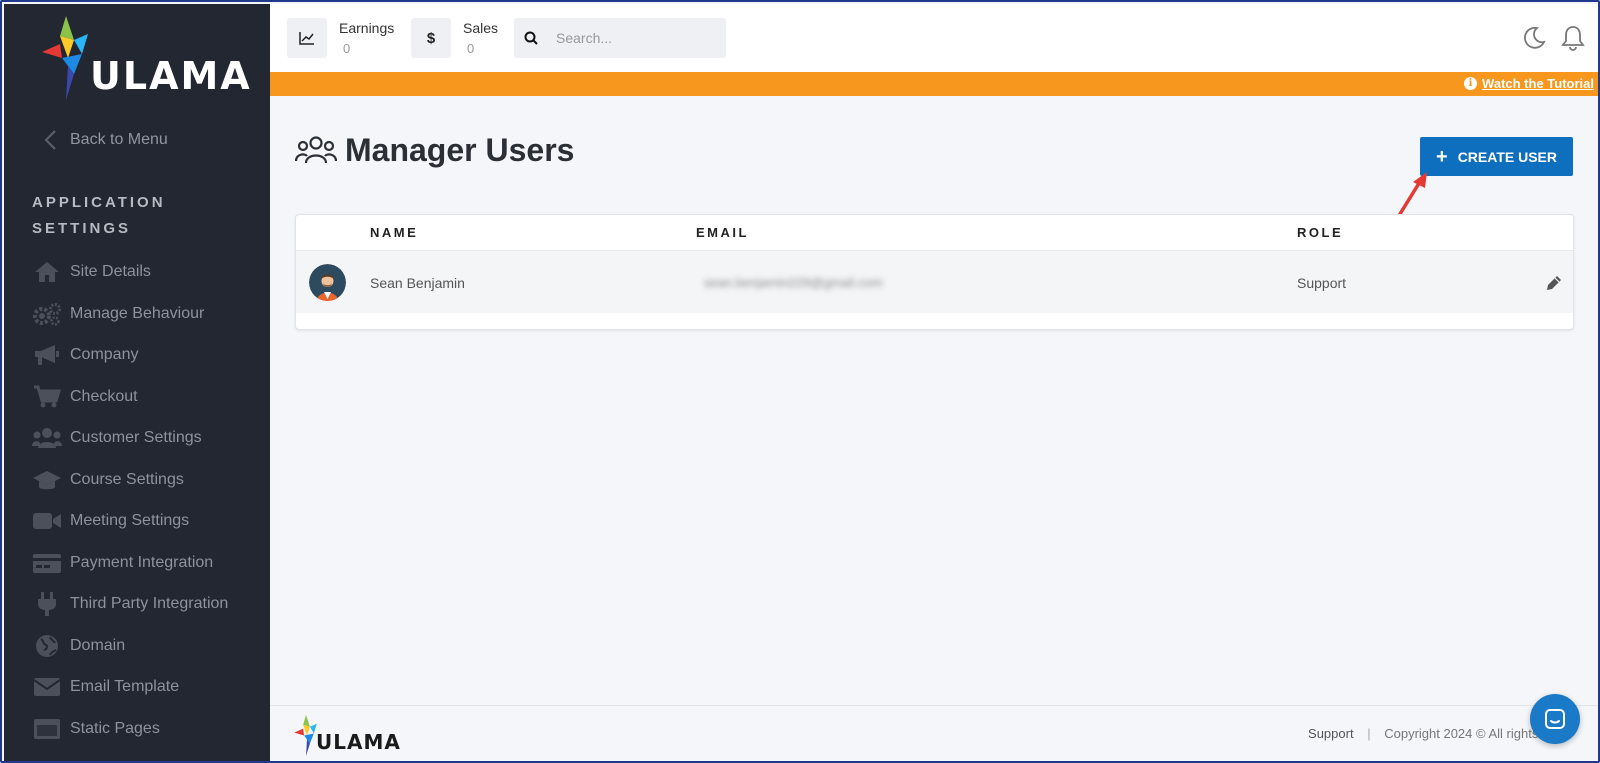 The image size is (1600, 763). I want to click on search-icon, so click(531, 38).